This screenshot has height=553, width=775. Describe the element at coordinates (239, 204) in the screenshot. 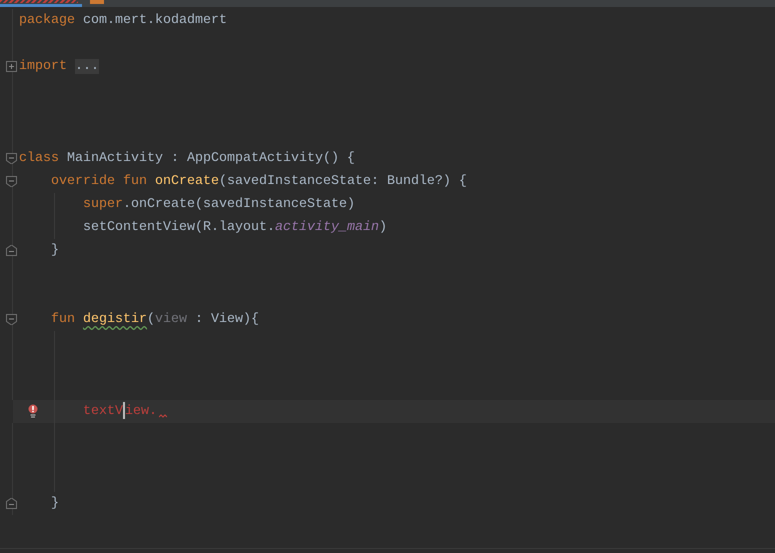

I see `code-token: .onCreate(savedInstanceState)` at that location.